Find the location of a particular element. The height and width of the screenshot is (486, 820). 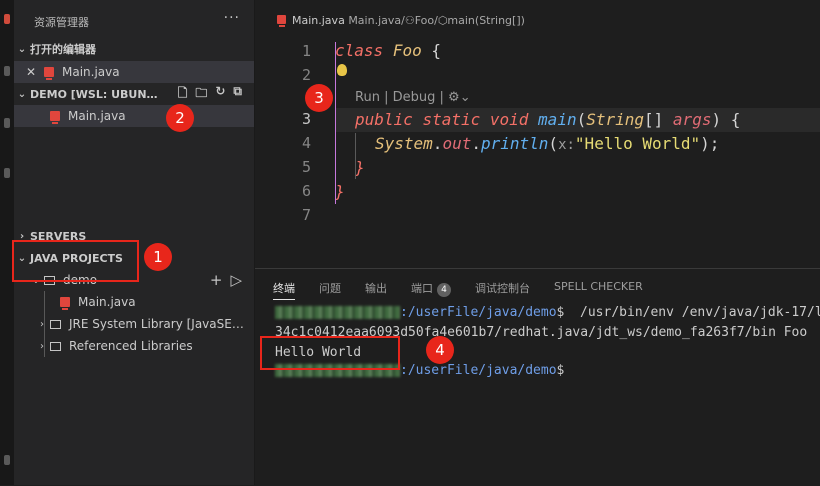

close-icon: ✕ is located at coordinates (25, 72).